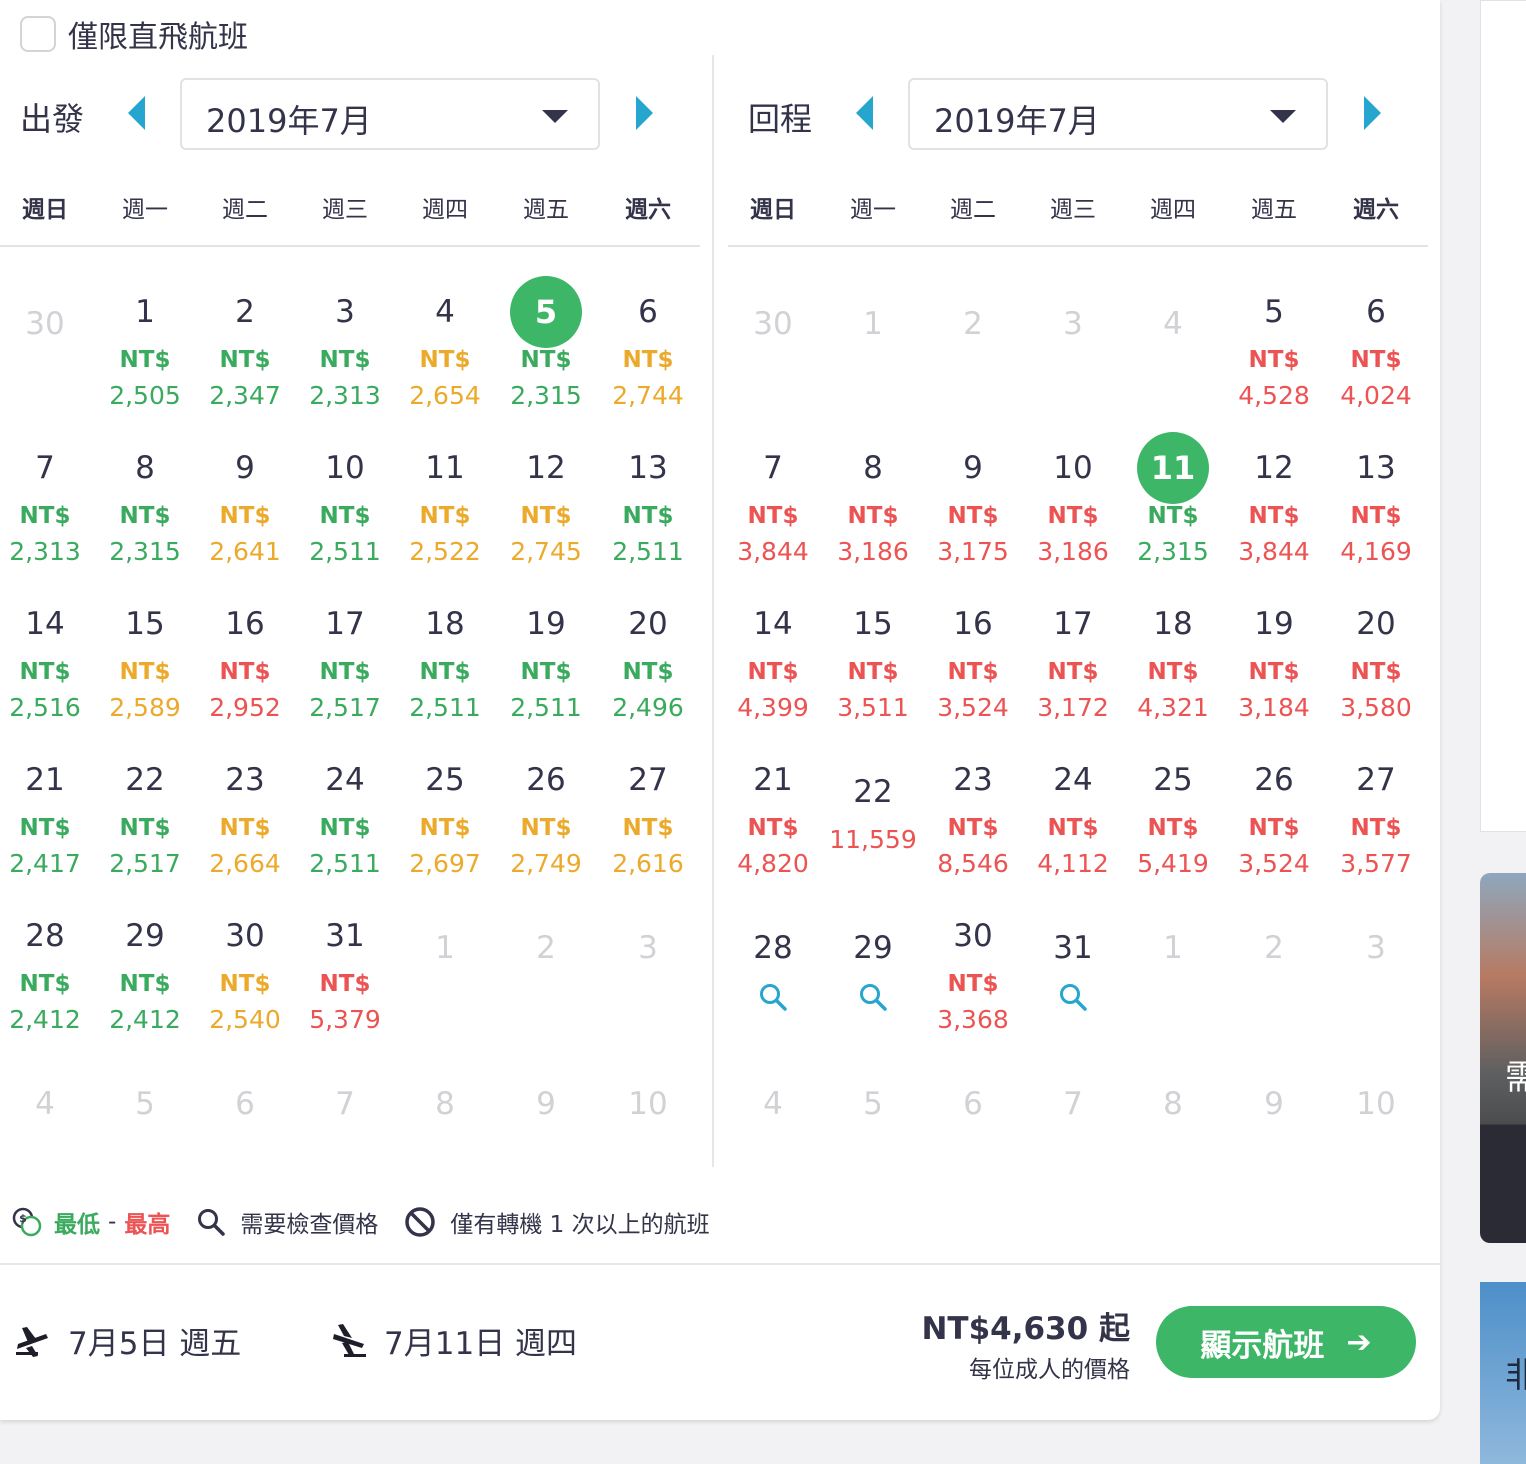  Describe the element at coordinates (245, 820) in the screenshot. I see `day-cell: 23 NT$ 2,664` at that location.